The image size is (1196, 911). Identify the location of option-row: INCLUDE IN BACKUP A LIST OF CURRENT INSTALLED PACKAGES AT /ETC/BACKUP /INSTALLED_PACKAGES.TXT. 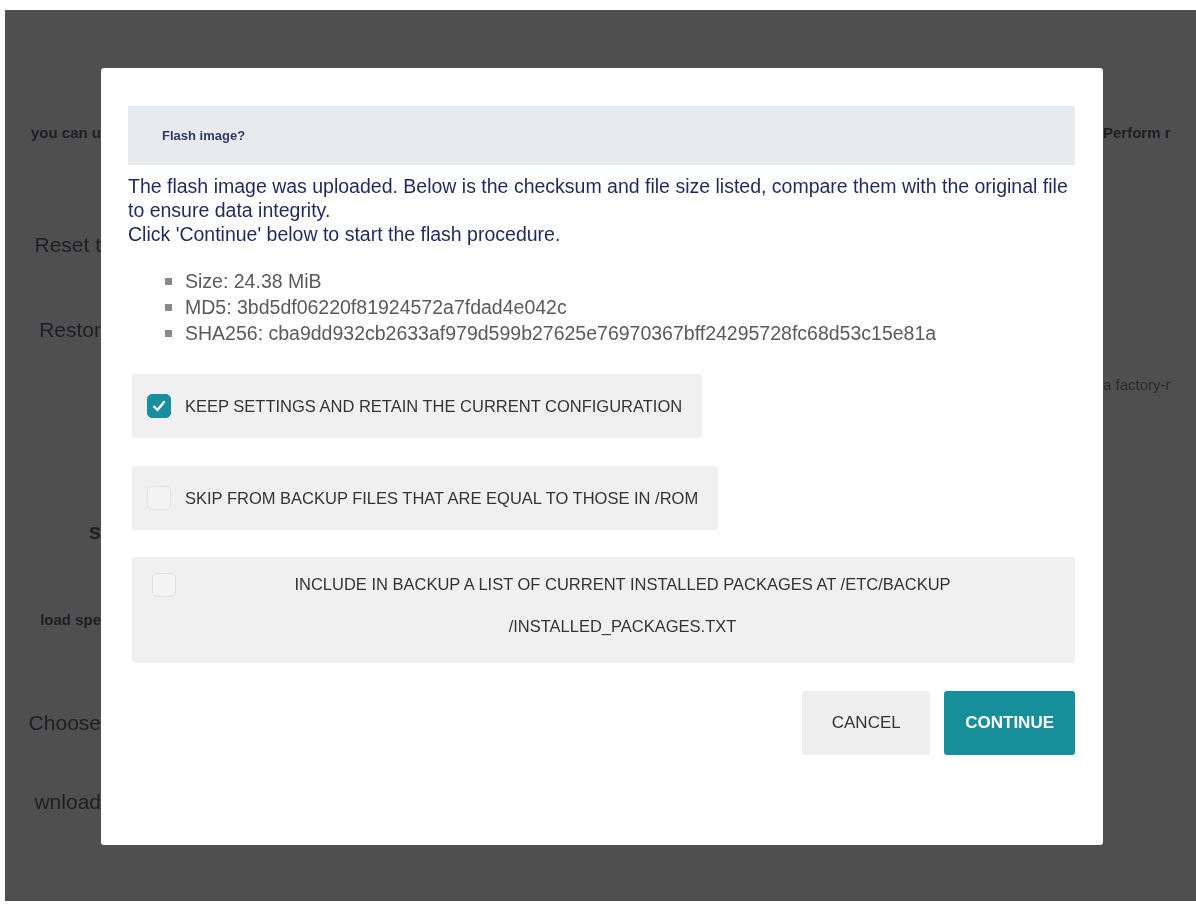
(603, 610).